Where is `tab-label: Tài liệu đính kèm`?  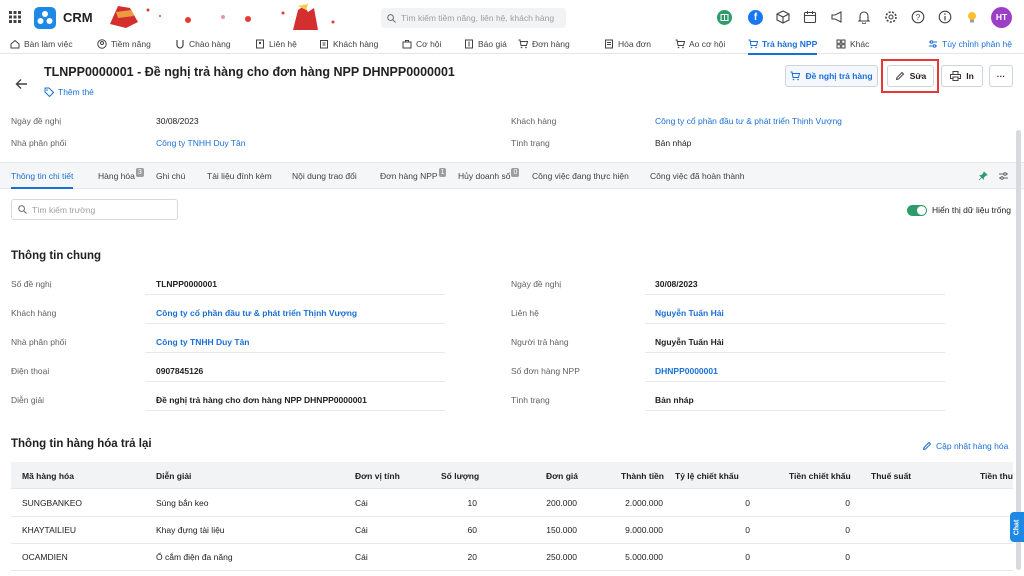
tab-label: Tài liệu đính kèm is located at coordinates (239, 175).